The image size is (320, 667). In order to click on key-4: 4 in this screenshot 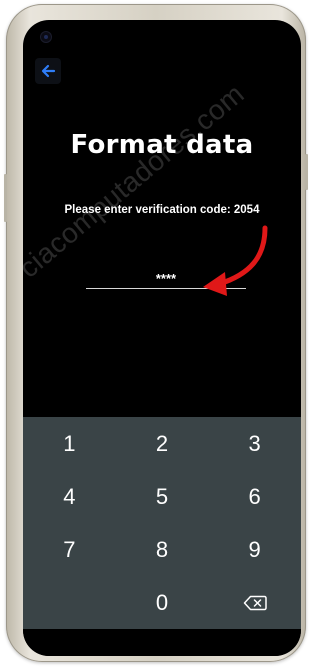, I will do `click(69, 496)`.